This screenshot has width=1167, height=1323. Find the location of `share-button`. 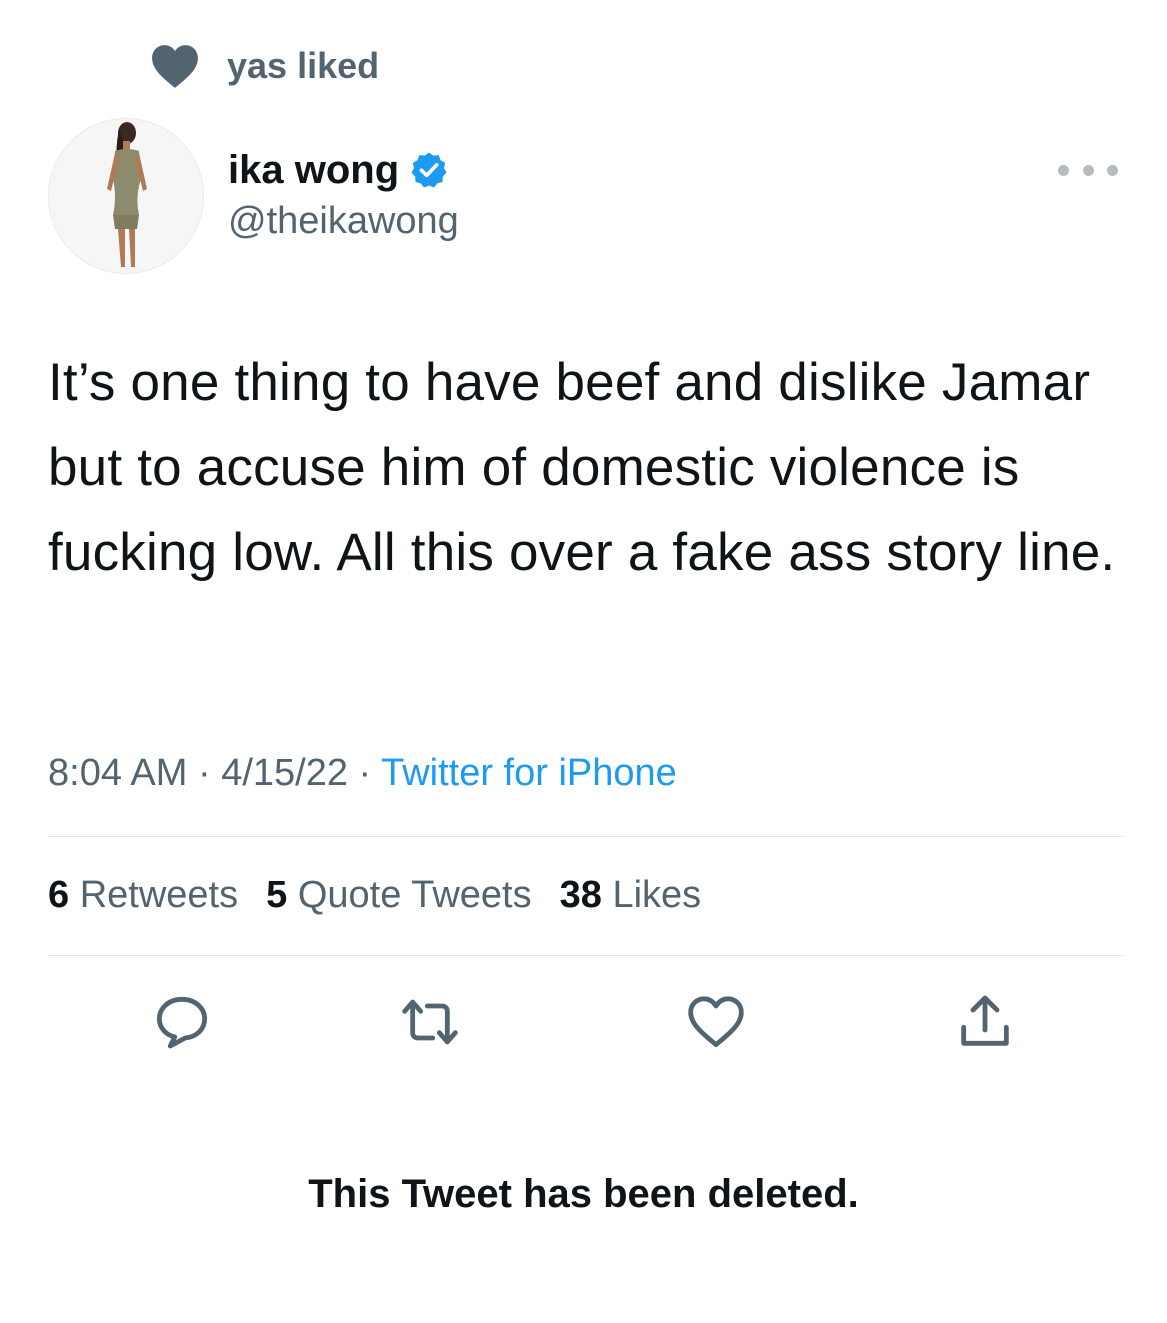

share-button is located at coordinates (985, 1022).